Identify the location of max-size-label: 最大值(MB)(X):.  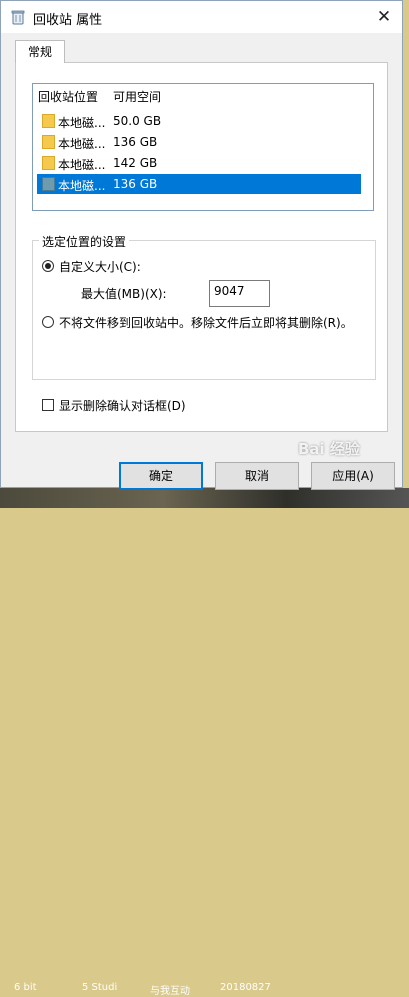
(124, 294).